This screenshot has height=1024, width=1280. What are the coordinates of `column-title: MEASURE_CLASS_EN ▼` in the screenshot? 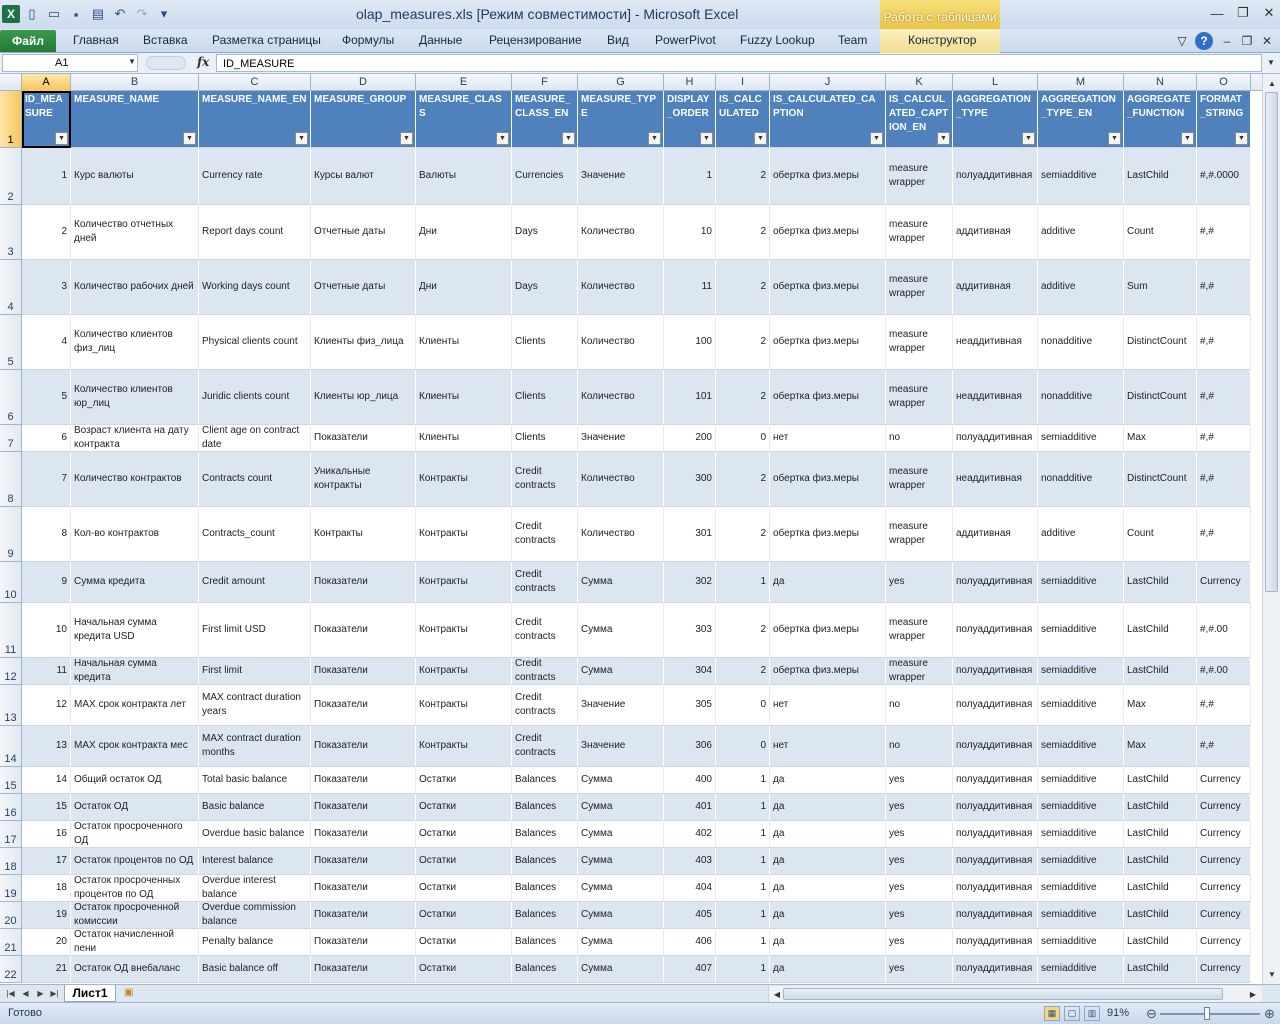 It's located at (545, 119).